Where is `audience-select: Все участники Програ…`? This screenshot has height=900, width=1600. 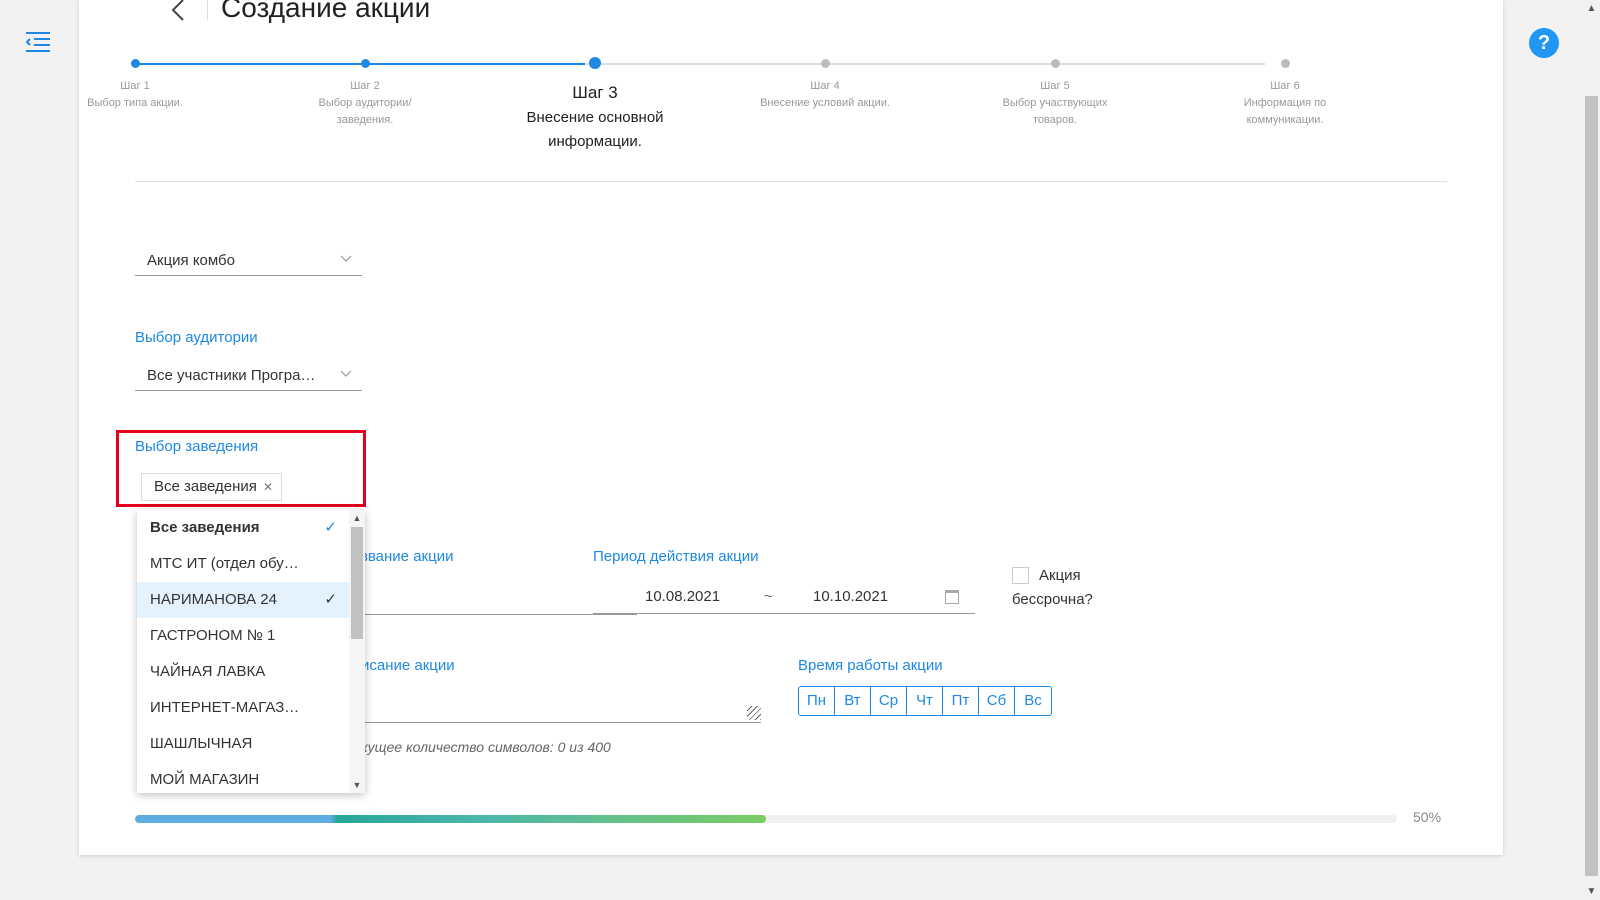
audience-select: Все участники Програ… is located at coordinates (248, 376).